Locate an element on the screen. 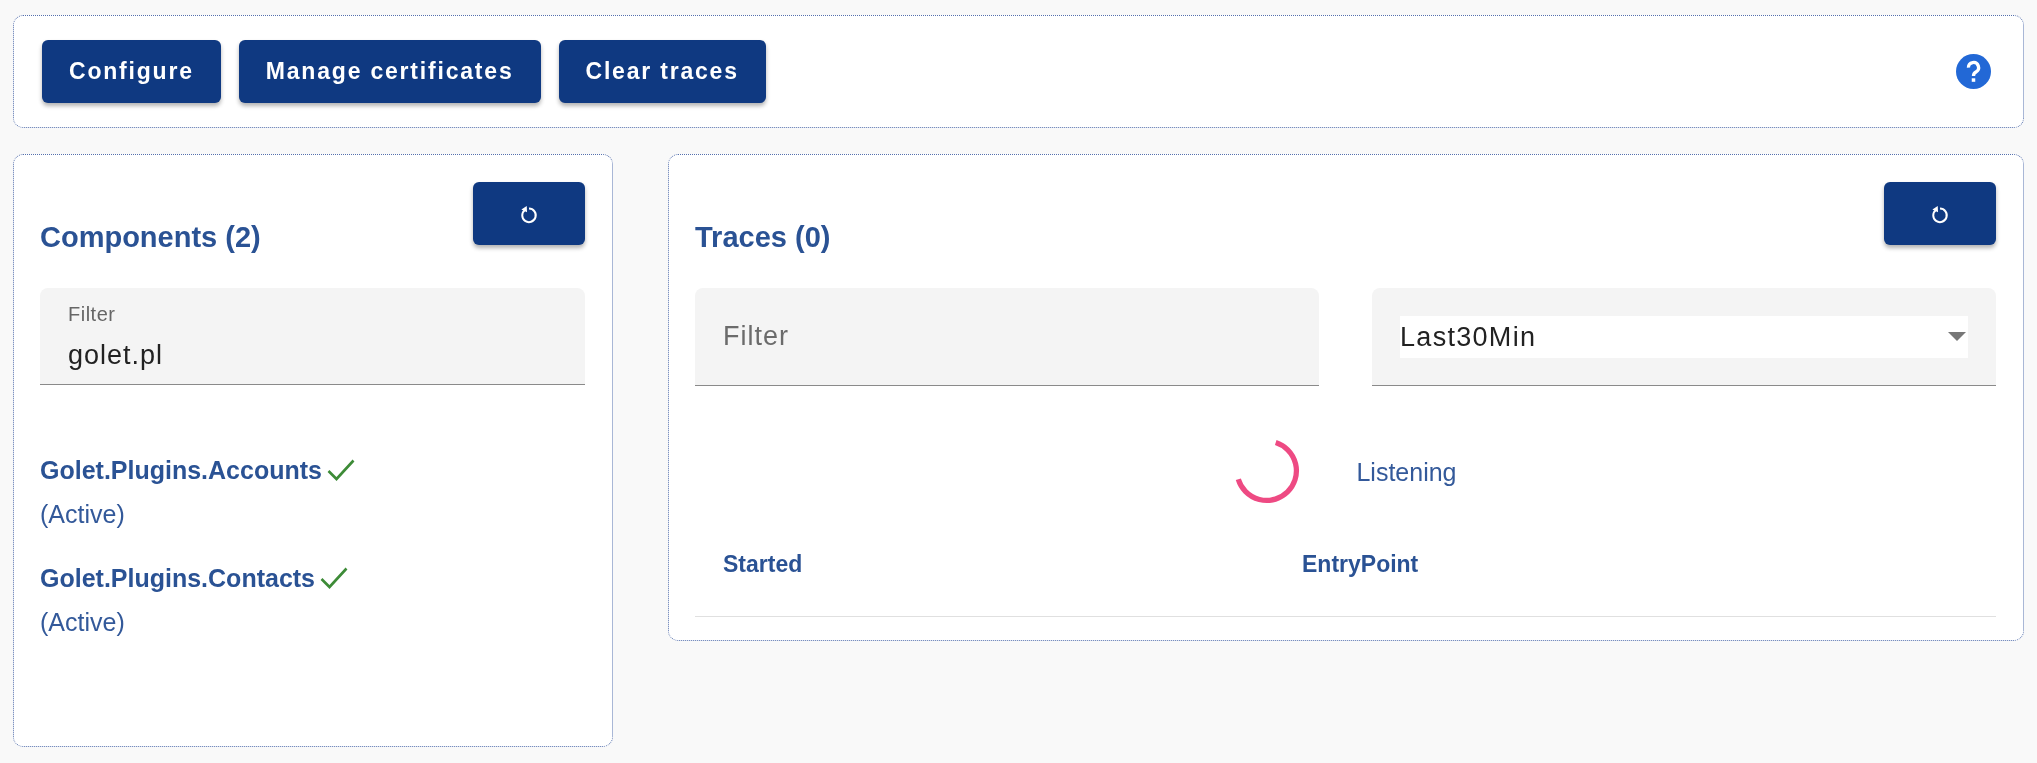  select-value: Last30Min is located at coordinates (1468, 336).